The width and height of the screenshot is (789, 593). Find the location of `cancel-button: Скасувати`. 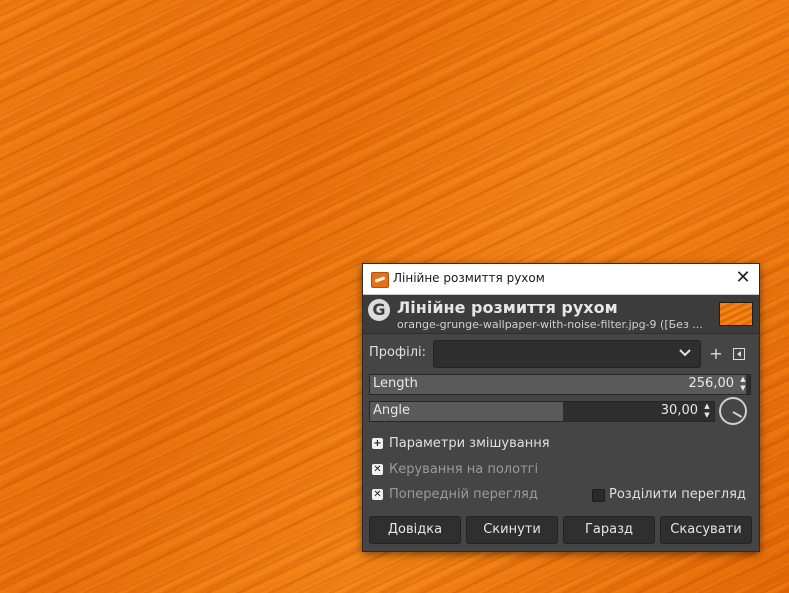

cancel-button: Скасувати is located at coordinates (706, 530).